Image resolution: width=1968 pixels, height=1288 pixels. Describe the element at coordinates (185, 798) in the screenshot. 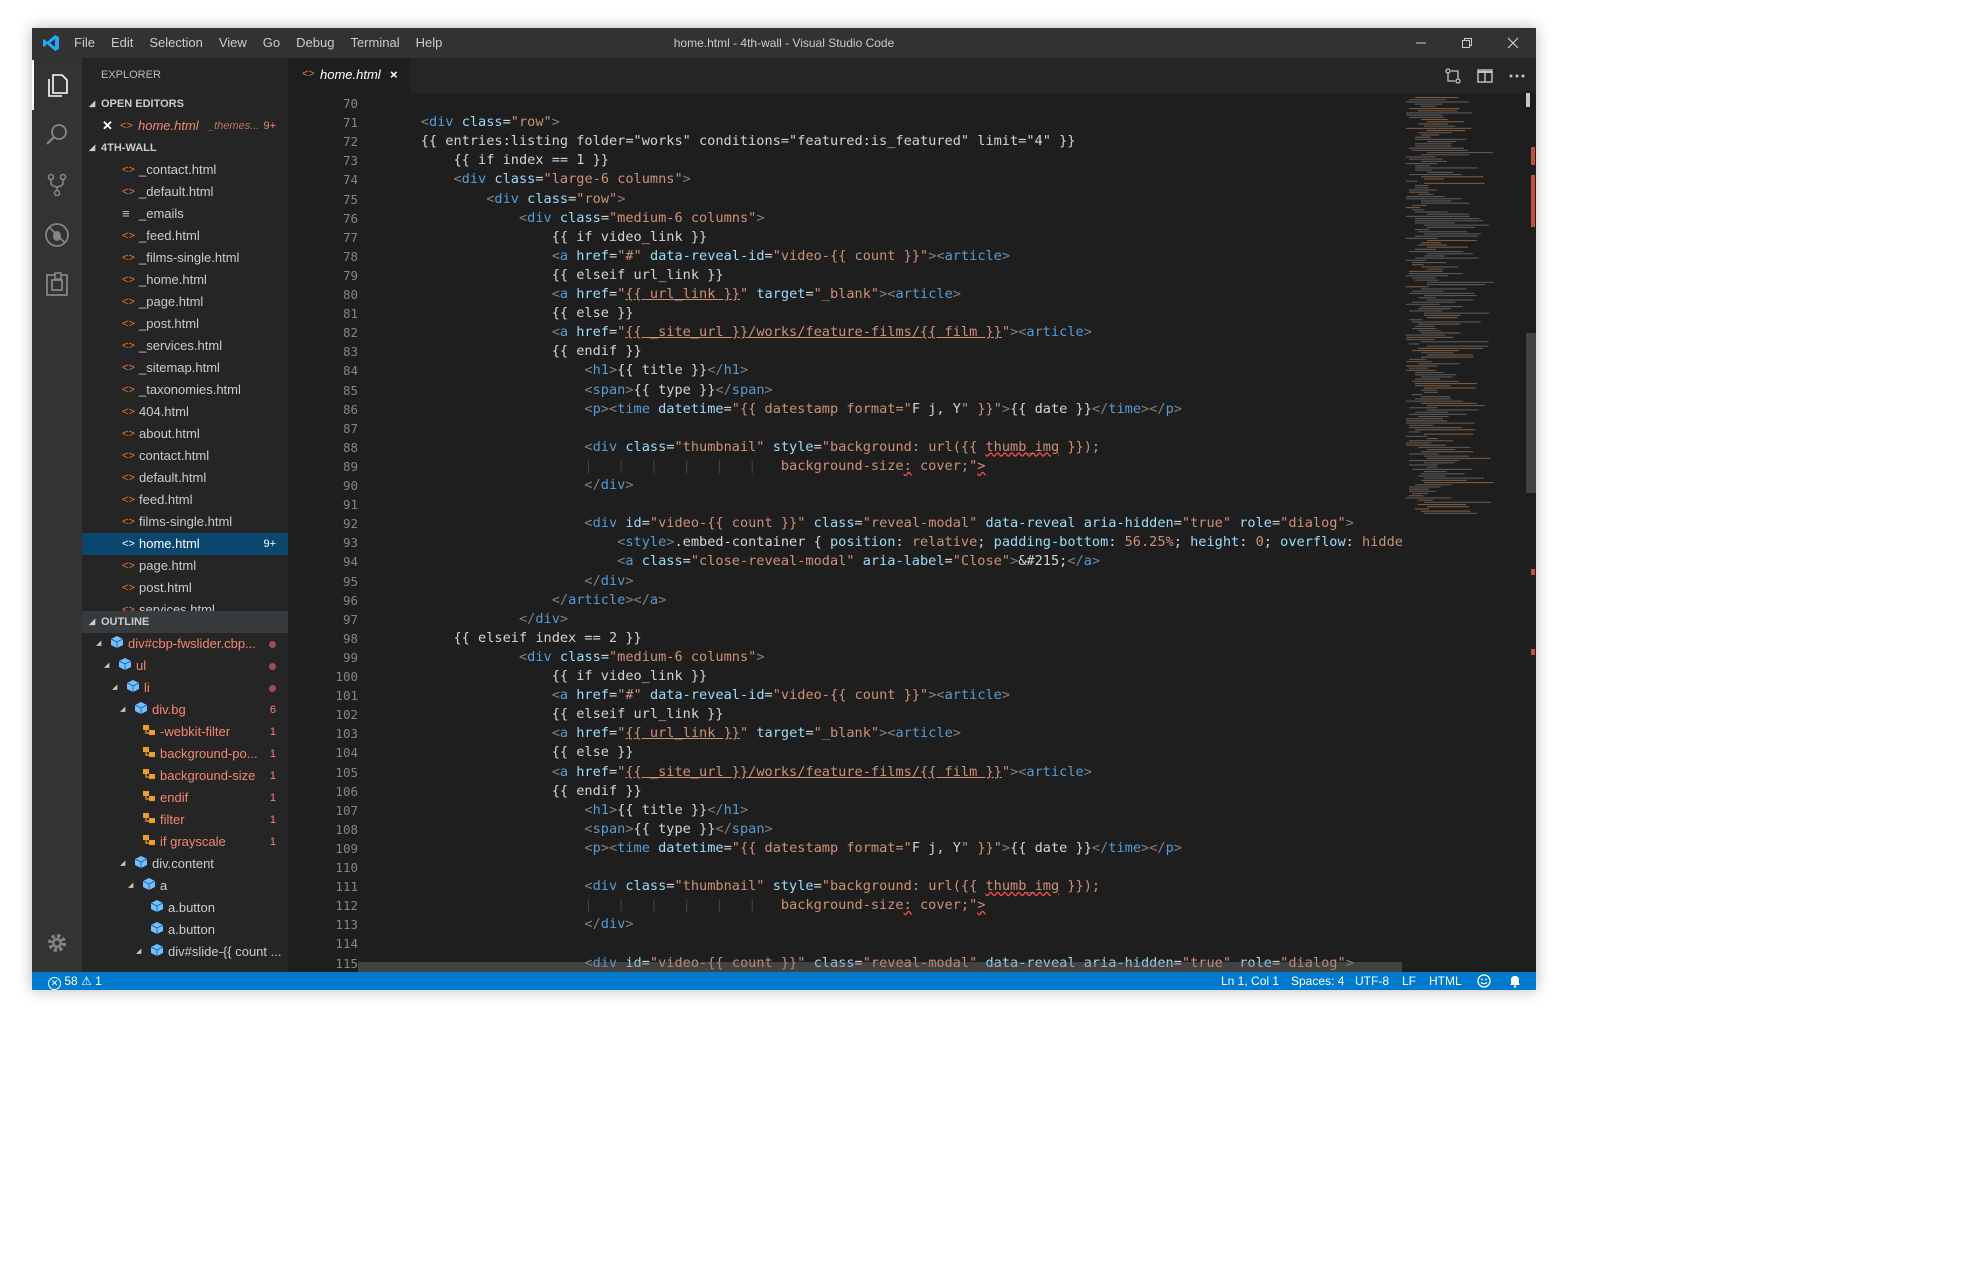

I see `outline-item: endif 1` at that location.